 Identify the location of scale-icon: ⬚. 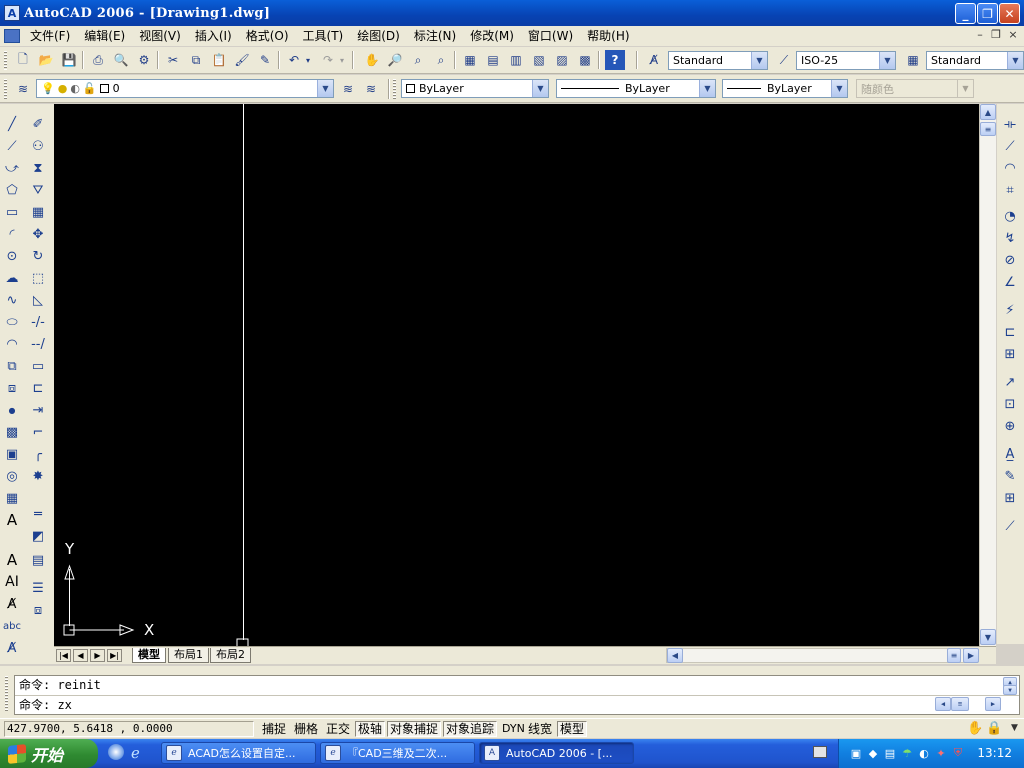
(38, 278).